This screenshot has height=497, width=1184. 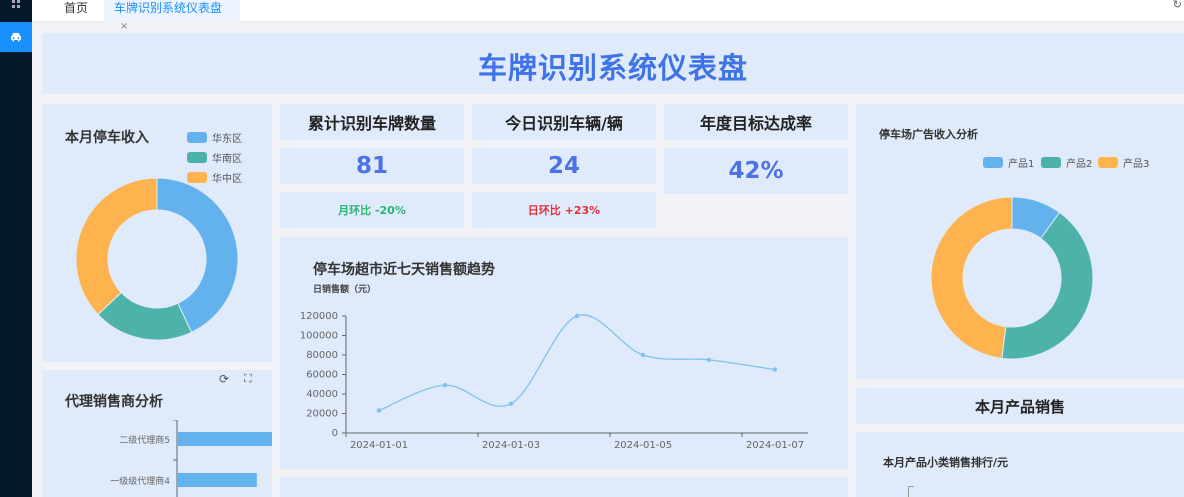 What do you see at coordinates (322, 394) in the screenshot?
I see `y-tick-label: 40000` at bounding box center [322, 394].